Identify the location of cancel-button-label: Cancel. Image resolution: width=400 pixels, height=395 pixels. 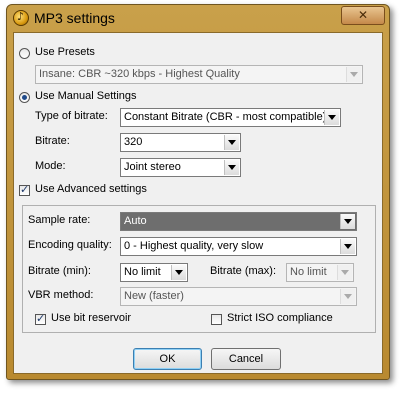
(246, 359).